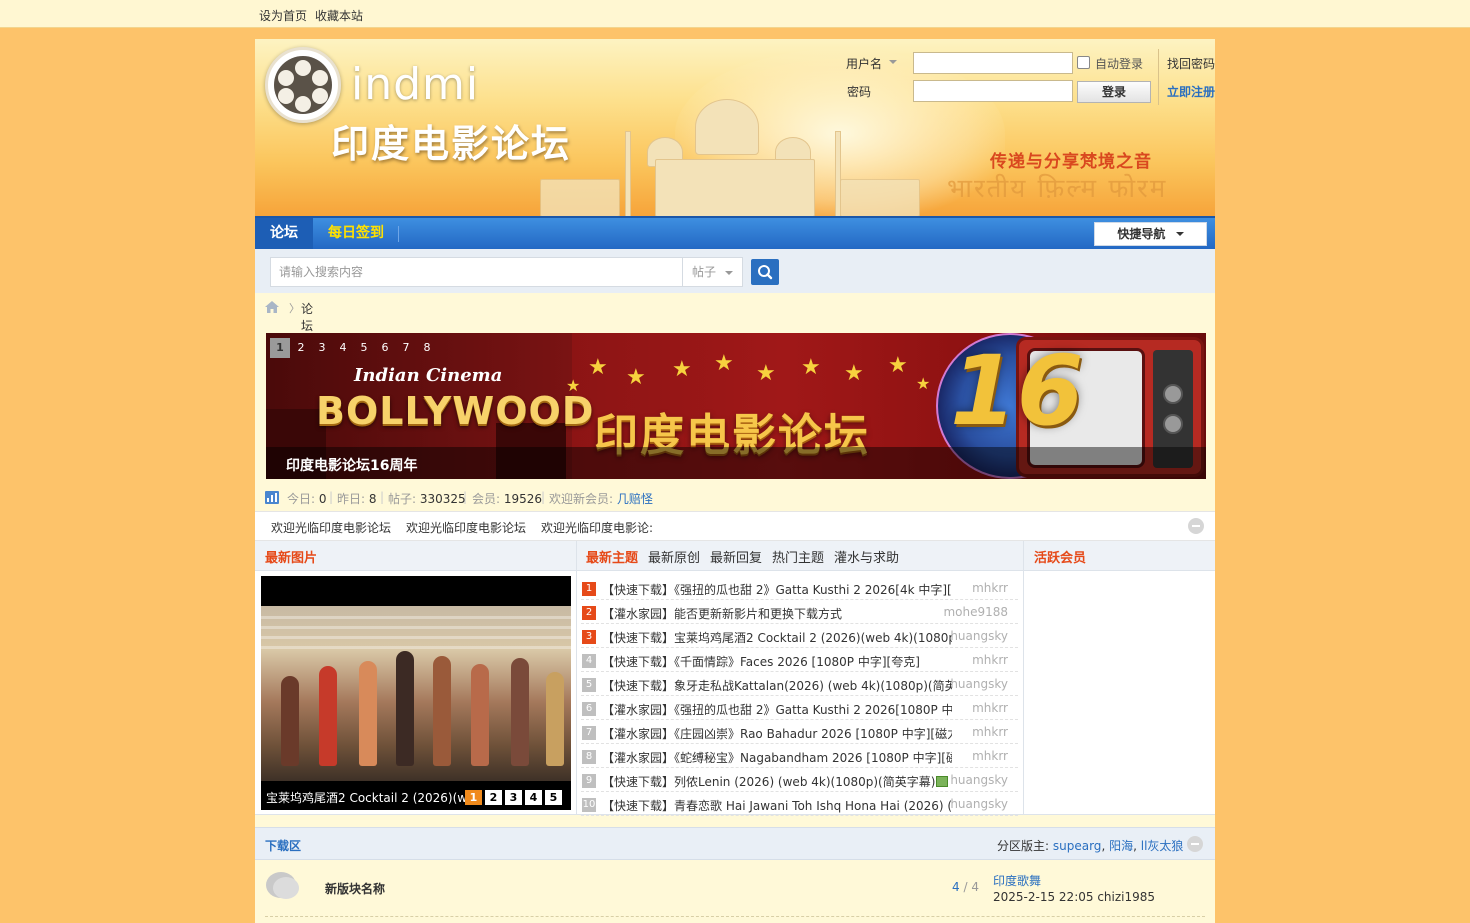 The image size is (1470, 923). What do you see at coordinates (303, 85) in the screenshot?
I see `film-reel-logo-icon` at bounding box center [303, 85].